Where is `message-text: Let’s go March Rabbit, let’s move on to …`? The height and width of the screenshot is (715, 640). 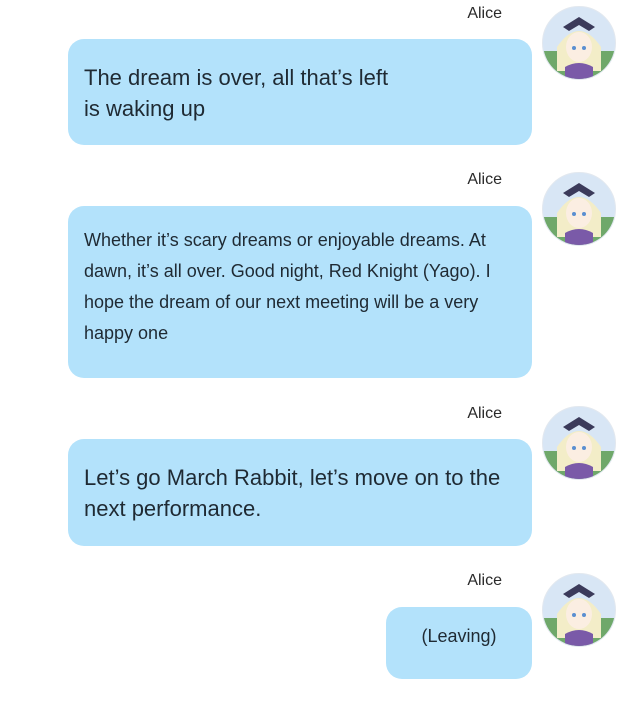 message-text: Let’s go March Rabbit, let’s move on to … is located at coordinates (292, 493).